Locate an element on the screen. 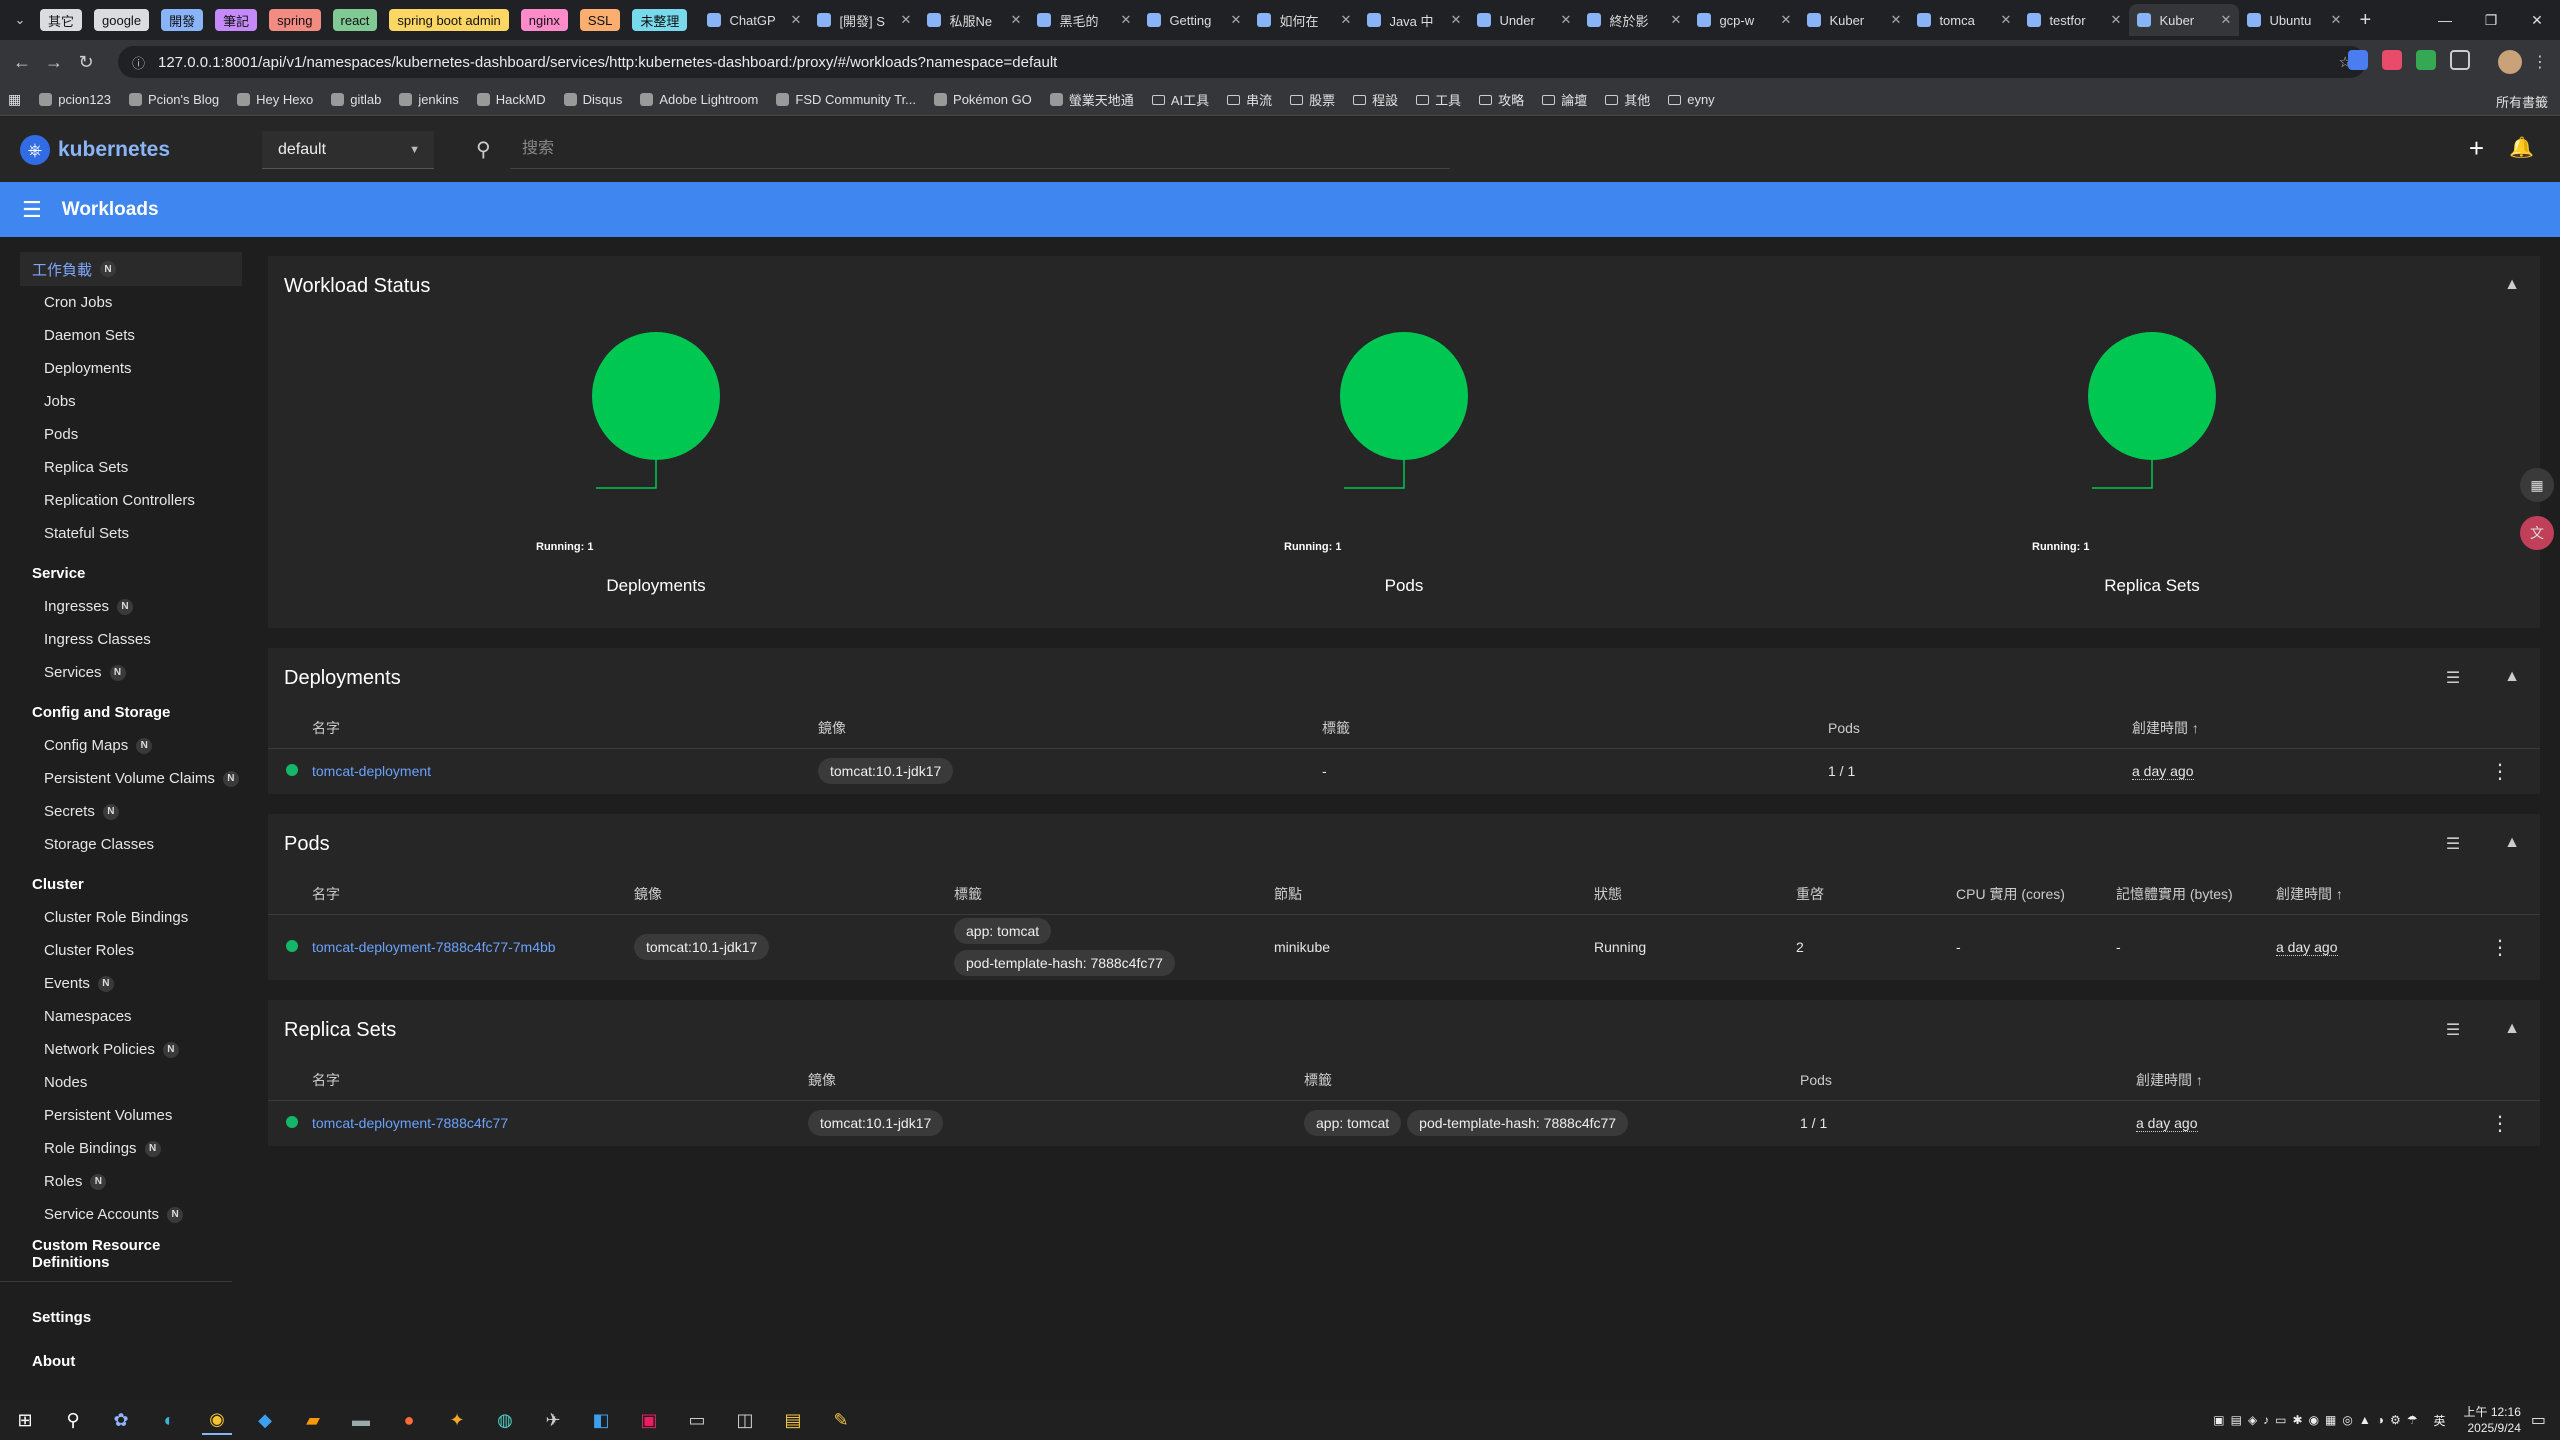  minimize-button: — is located at coordinates (2445, 20).